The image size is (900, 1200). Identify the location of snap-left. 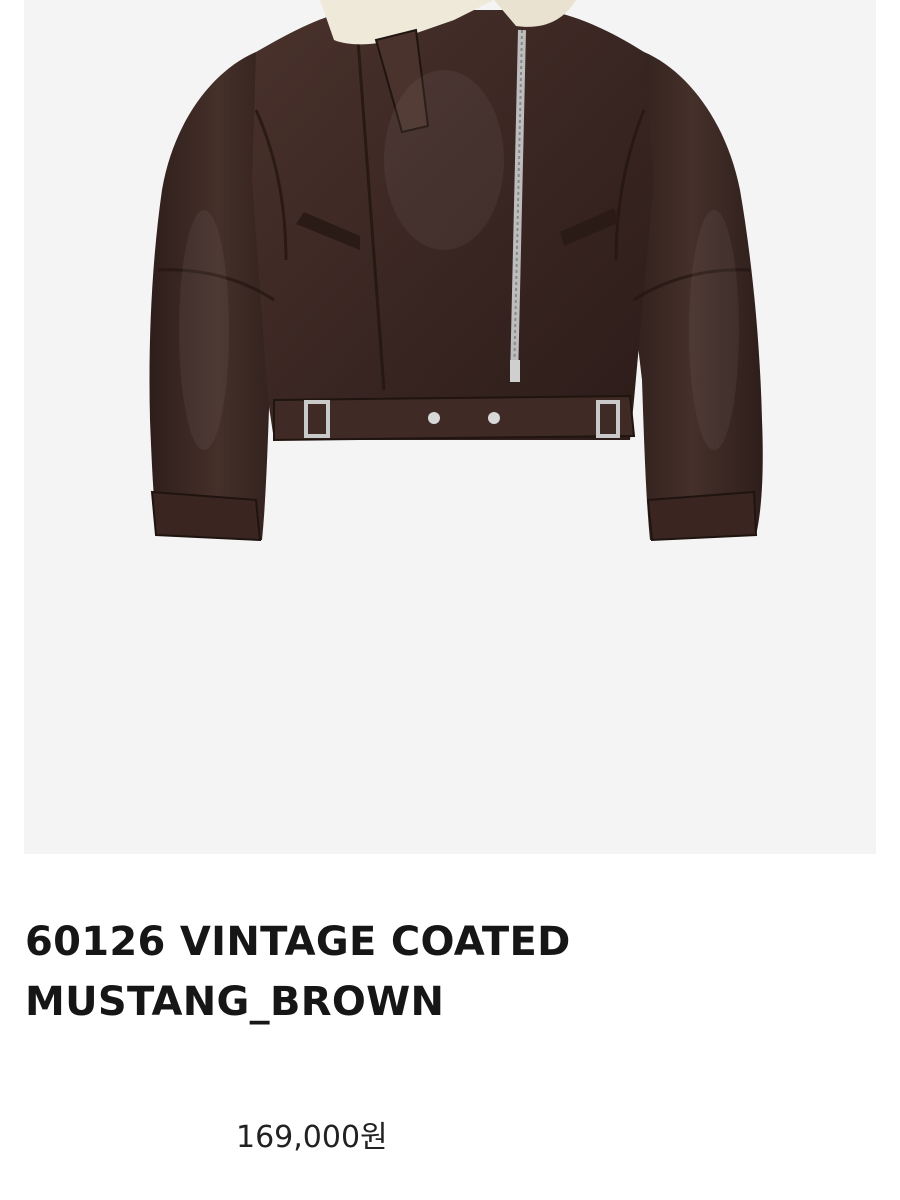
(434, 418).